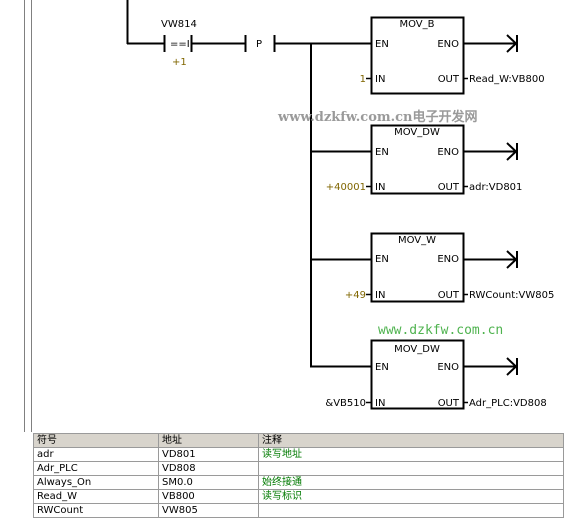  Describe the element at coordinates (411, 440) in the screenshot. I see `header-comment: 注释` at that location.